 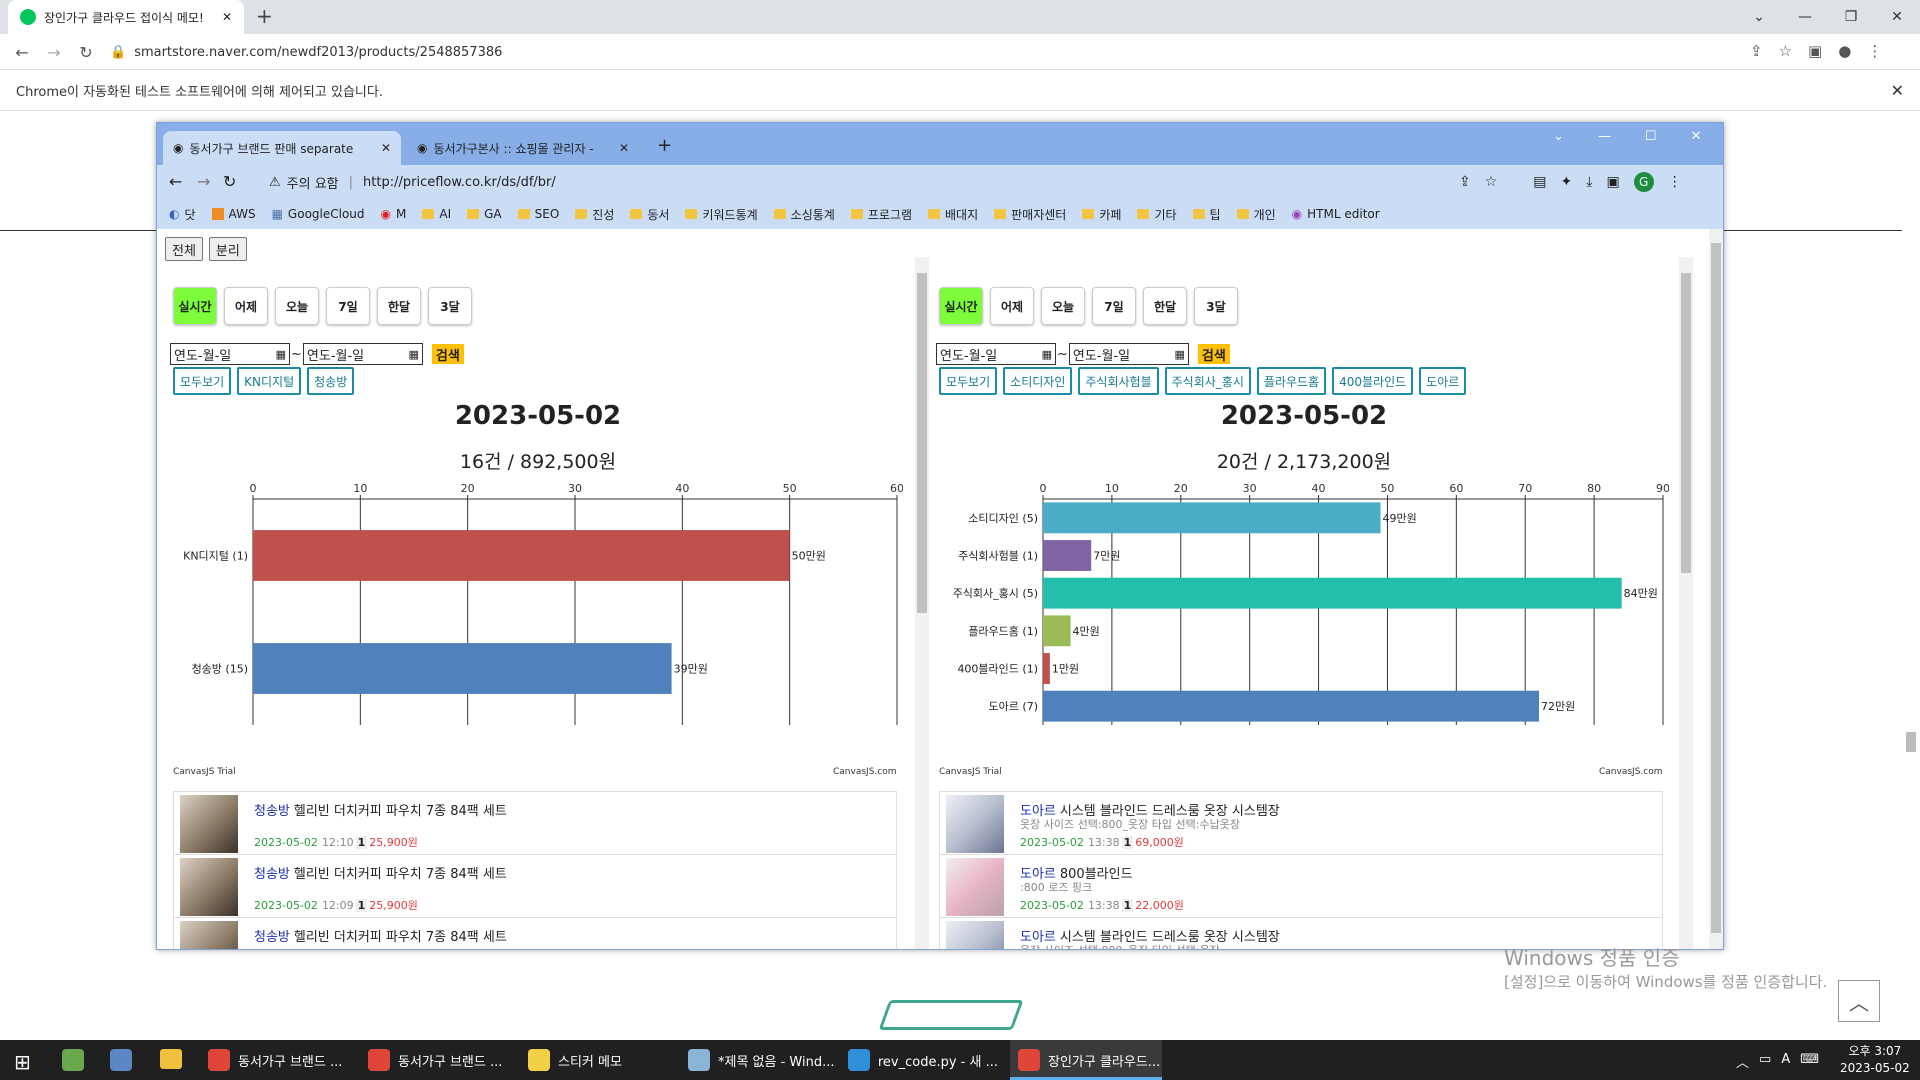 What do you see at coordinates (1651, 136) in the screenshot?
I see `maximize-button: ☐` at bounding box center [1651, 136].